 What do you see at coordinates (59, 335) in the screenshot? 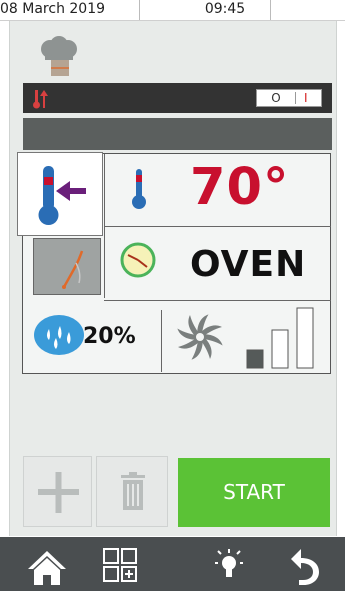
I see `humidity-drops-icon` at bounding box center [59, 335].